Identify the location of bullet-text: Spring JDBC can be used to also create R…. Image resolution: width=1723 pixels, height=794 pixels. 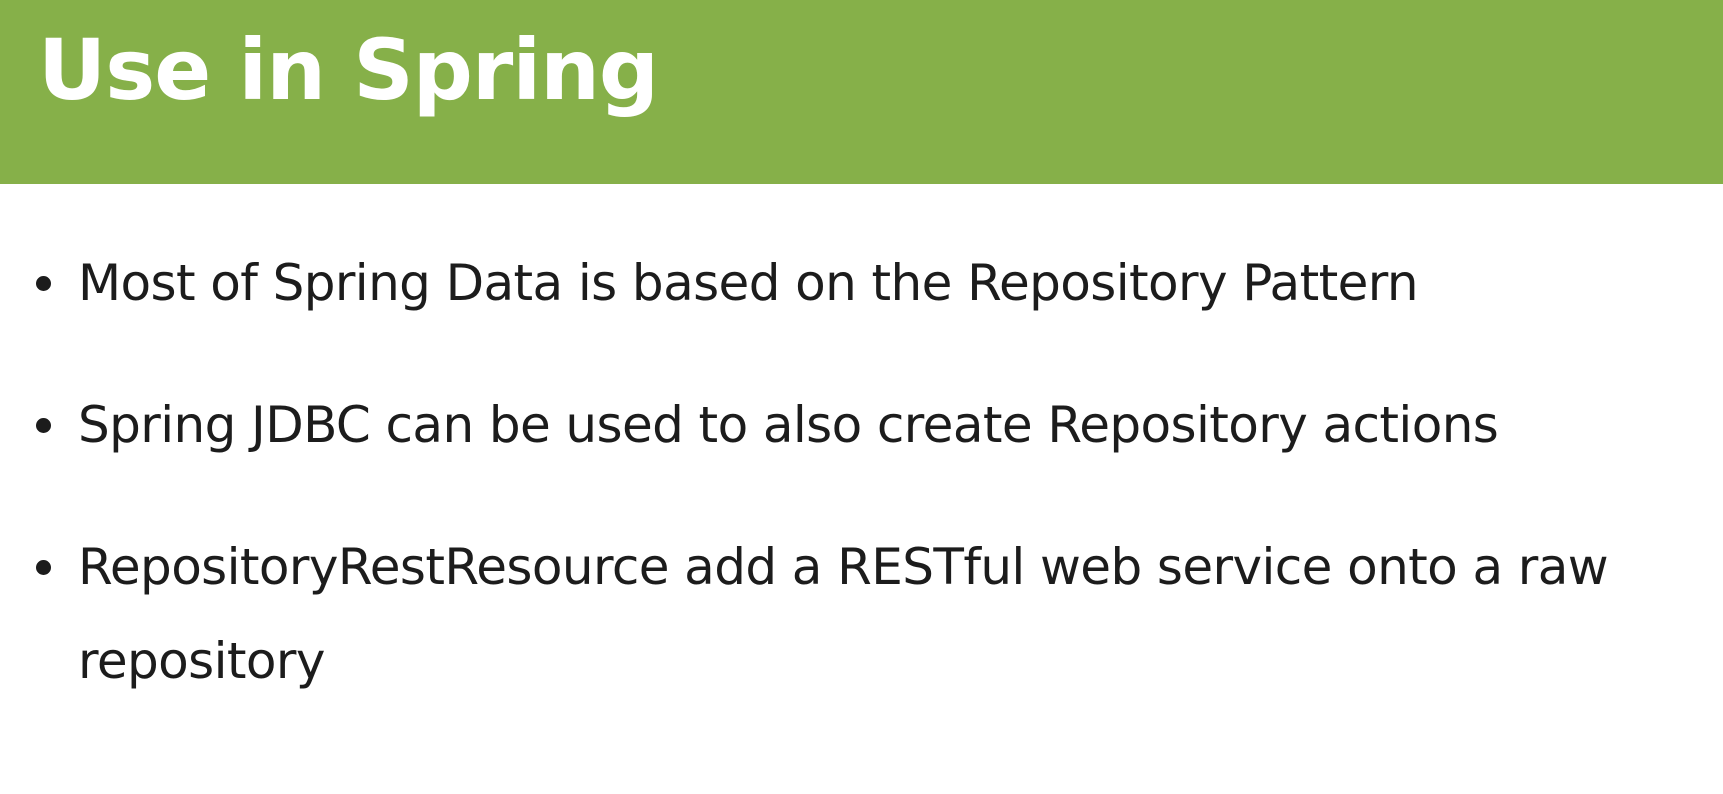
(788, 425).